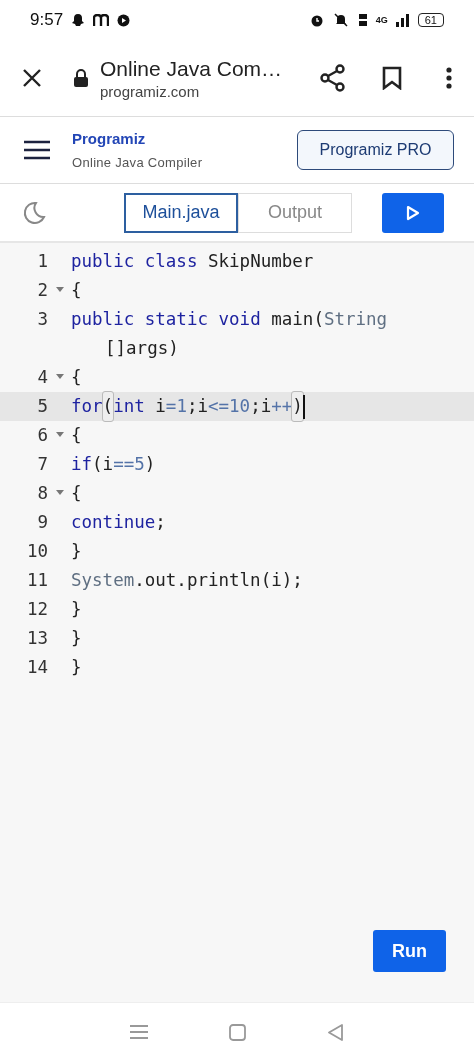 Image resolution: width=474 pixels, height=1061 pixels. I want to click on page-url: programiz.com, so click(150, 91).